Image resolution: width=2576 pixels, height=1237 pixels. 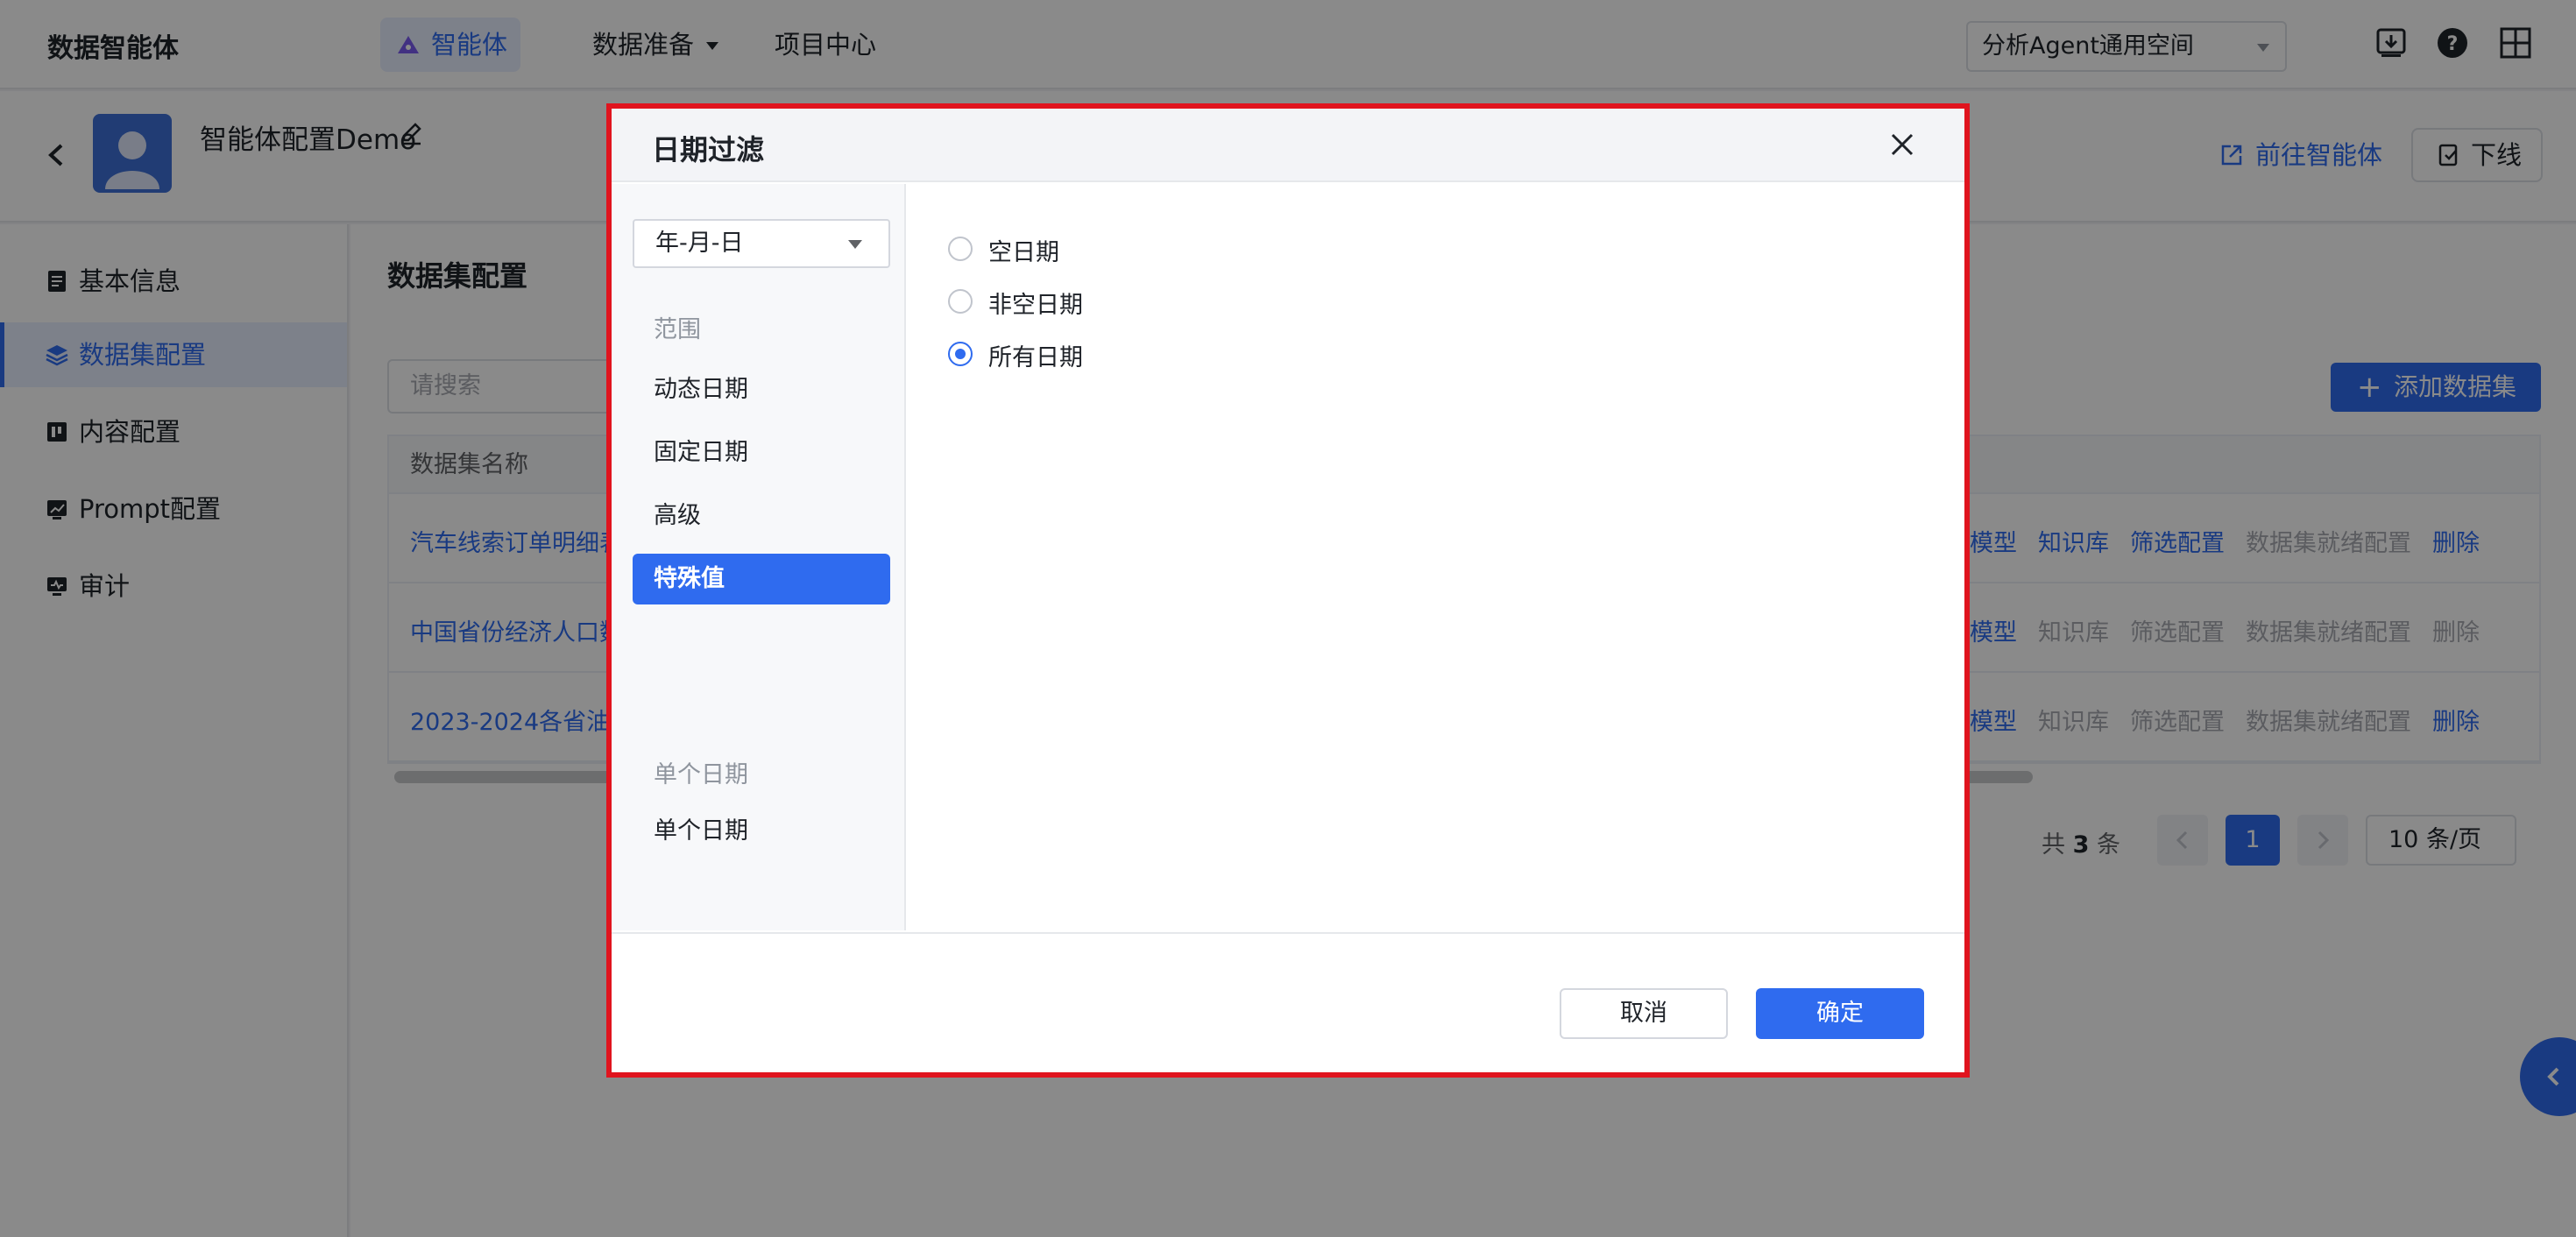 I want to click on radio-label: 所有日期, so click(x=1035, y=357).